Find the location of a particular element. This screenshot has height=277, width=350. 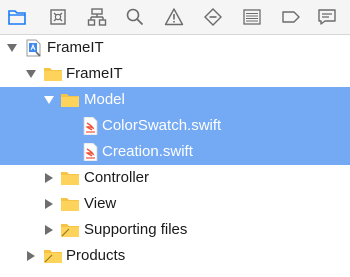

tree-row-label: Supporting files is located at coordinates (136, 229).